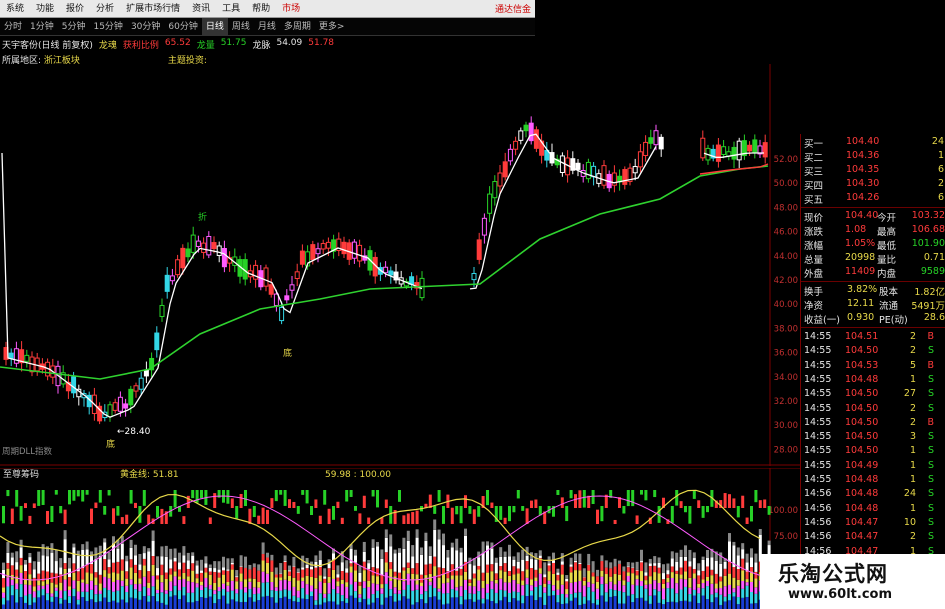  Describe the element at coordinates (297, 27) in the screenshot. I see `period-tab: 多周期` at that location.